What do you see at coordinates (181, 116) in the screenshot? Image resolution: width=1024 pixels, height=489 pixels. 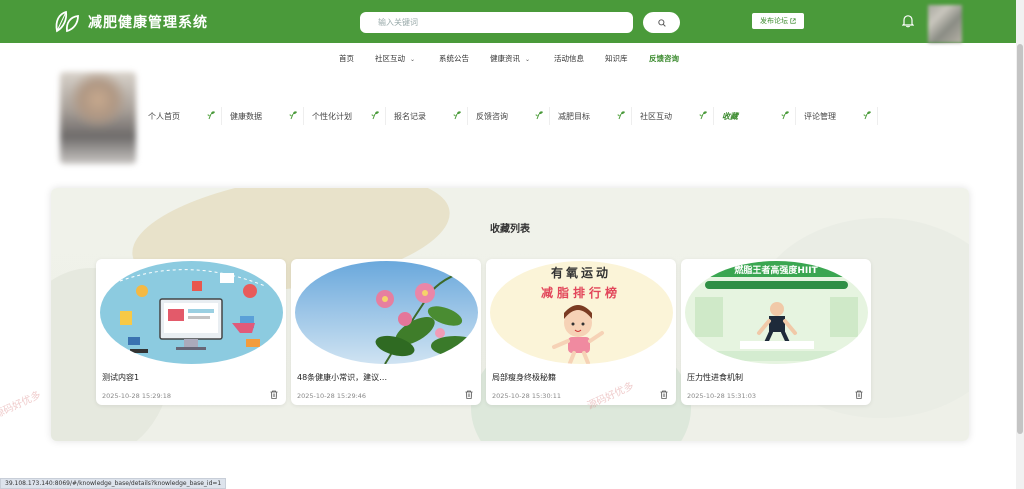 I see `subnav-item-personal-home: 个人首页` at bounding box center [181, 116].